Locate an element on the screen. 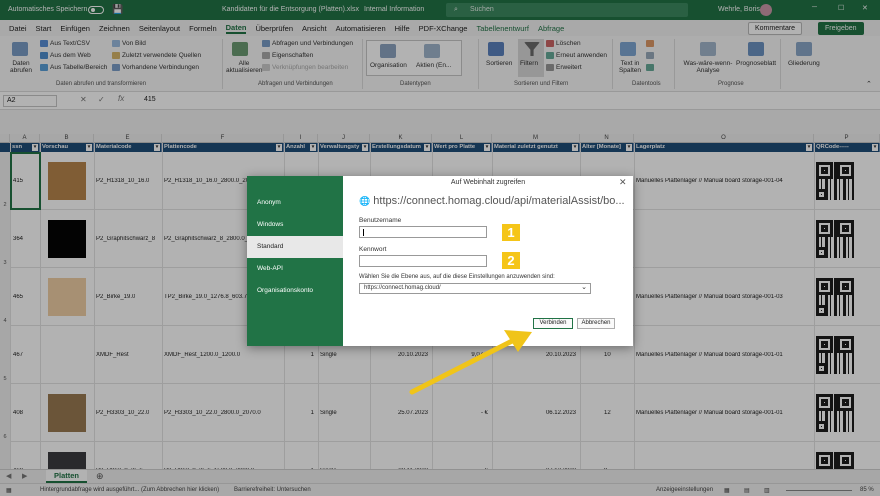  dialog-title: Auf Webinhalt zugreifen is located at coordinates (488, 182).